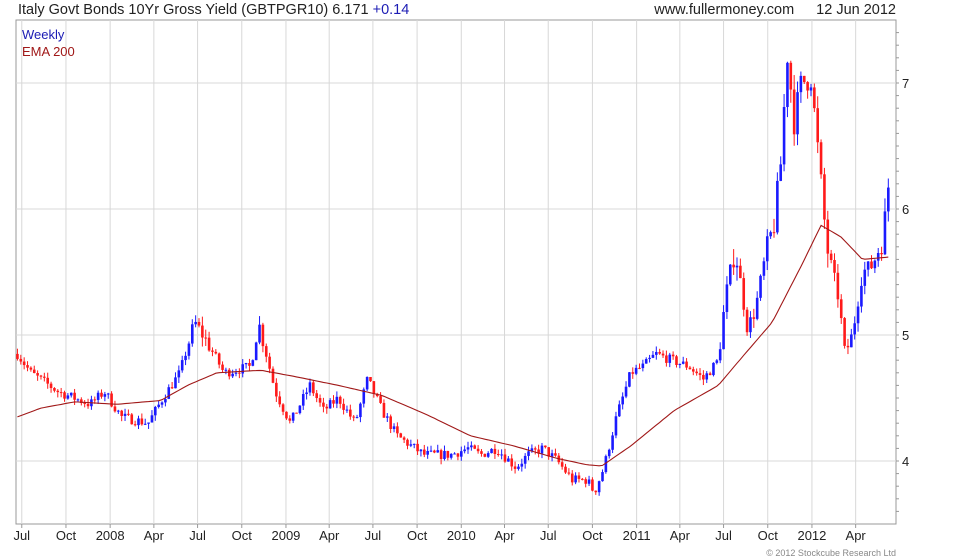 Image resolution: width=980 pixels, height=560 pixels. I want to click on y-tick-label: 7, so click(905, 83).